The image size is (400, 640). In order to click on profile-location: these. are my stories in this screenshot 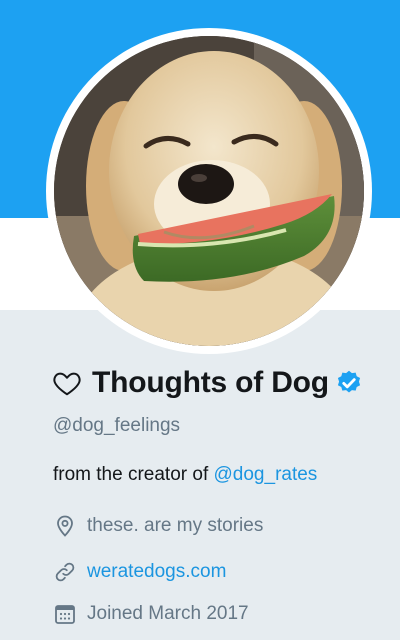, I will do `click(158, 526)`.